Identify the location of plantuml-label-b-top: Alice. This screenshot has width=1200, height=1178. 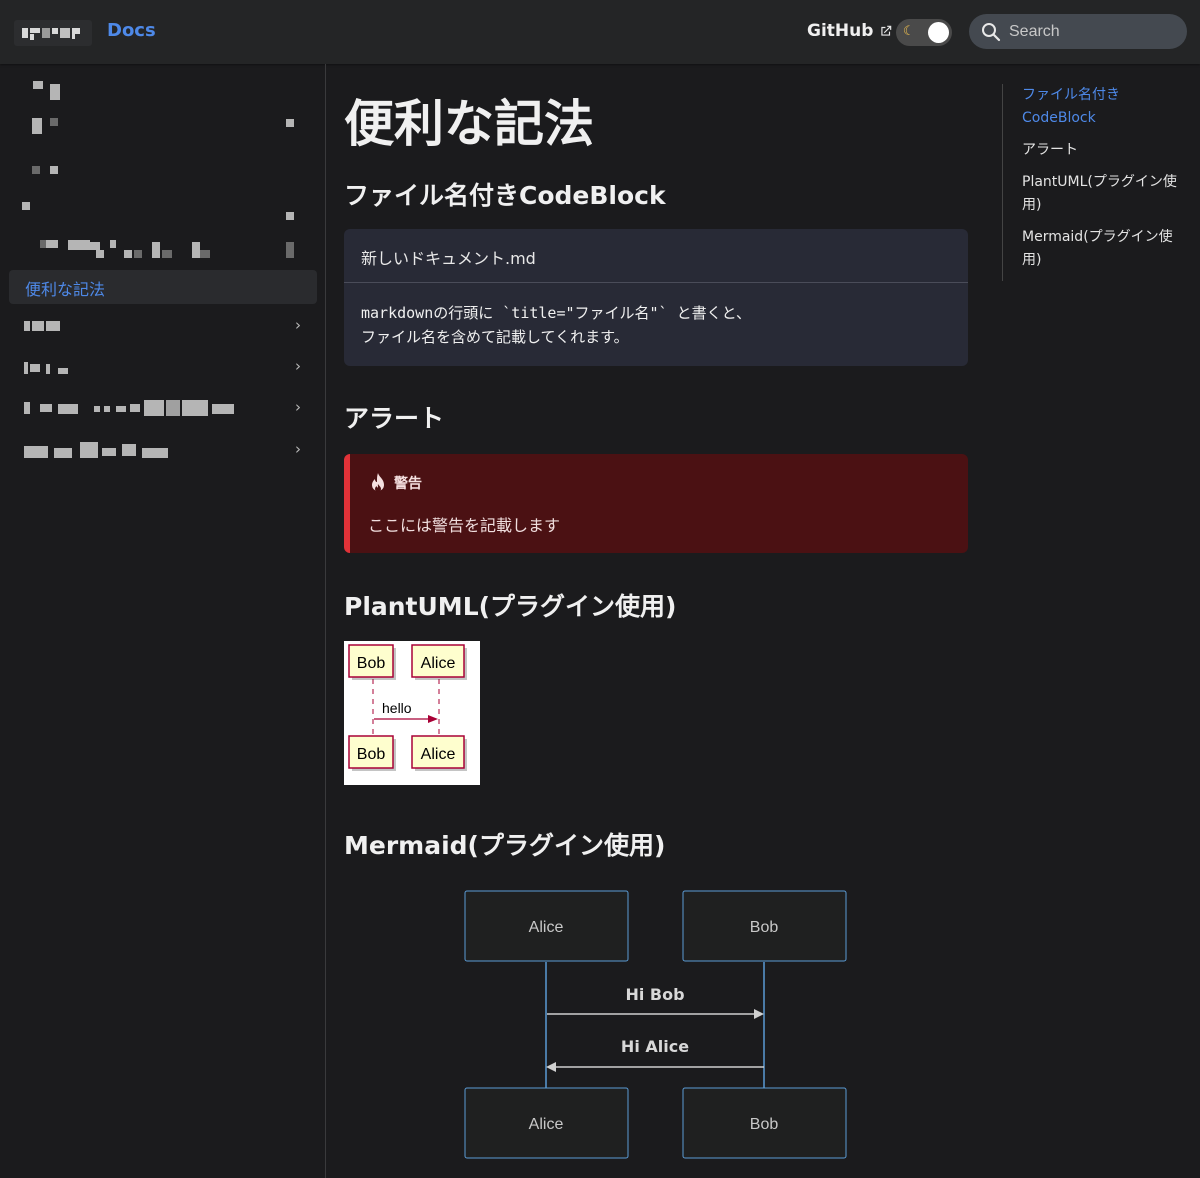
(438, 663).